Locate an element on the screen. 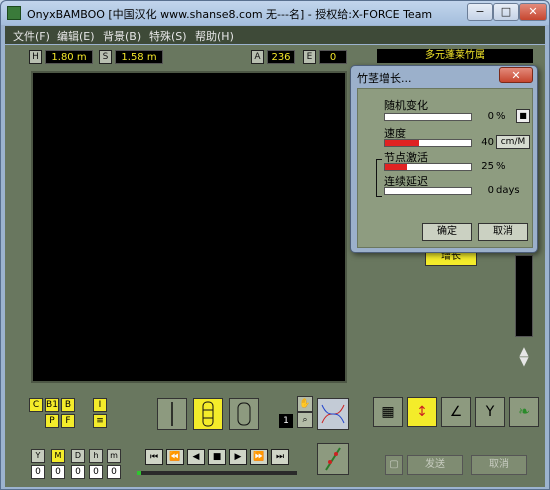  year-field: 0 is located at coordinates (38, 472).